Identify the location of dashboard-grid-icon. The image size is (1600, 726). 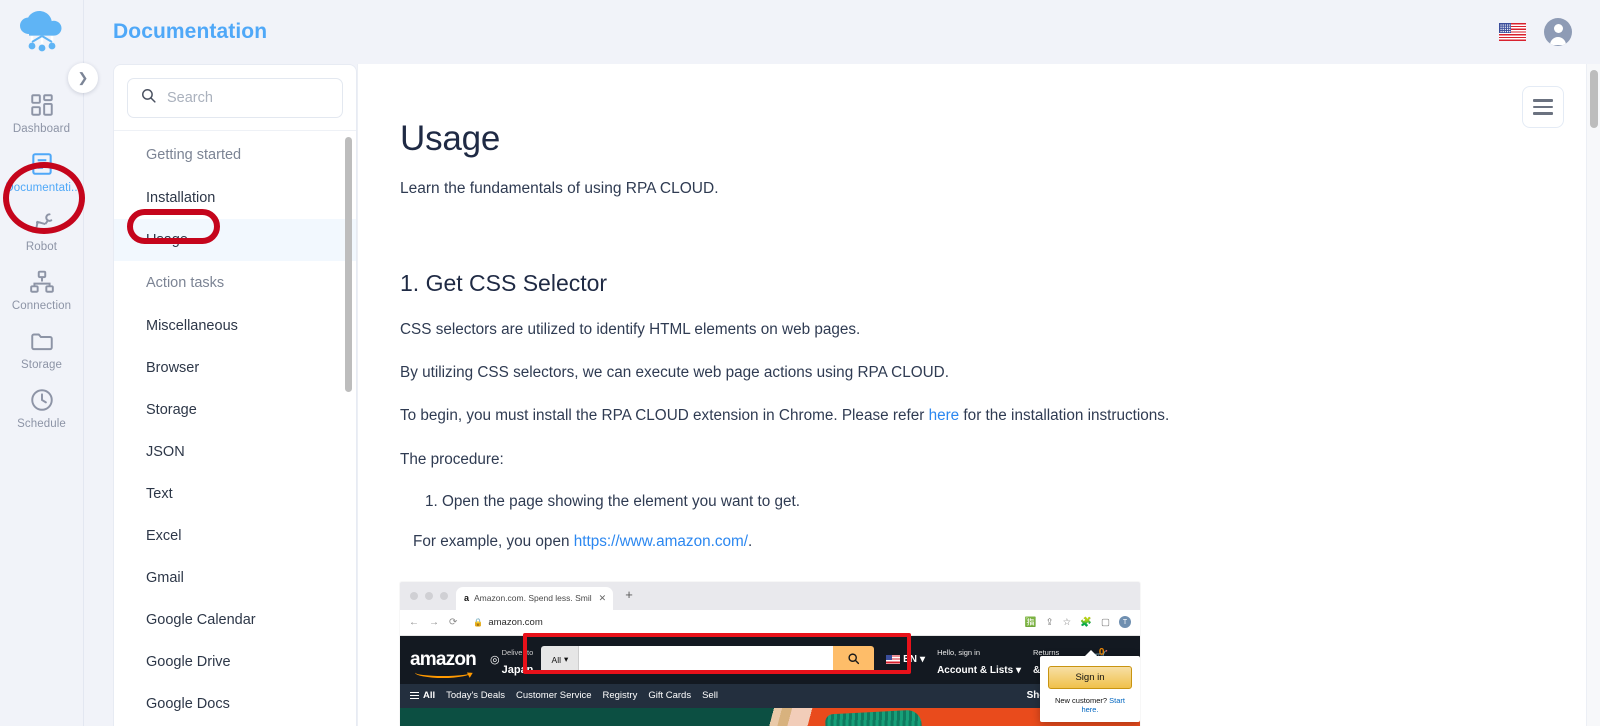
(42, 105).